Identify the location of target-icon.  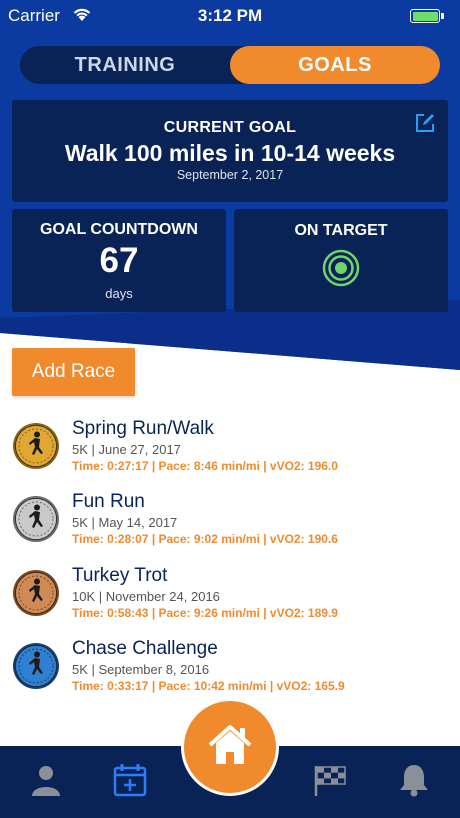
(341, 268).